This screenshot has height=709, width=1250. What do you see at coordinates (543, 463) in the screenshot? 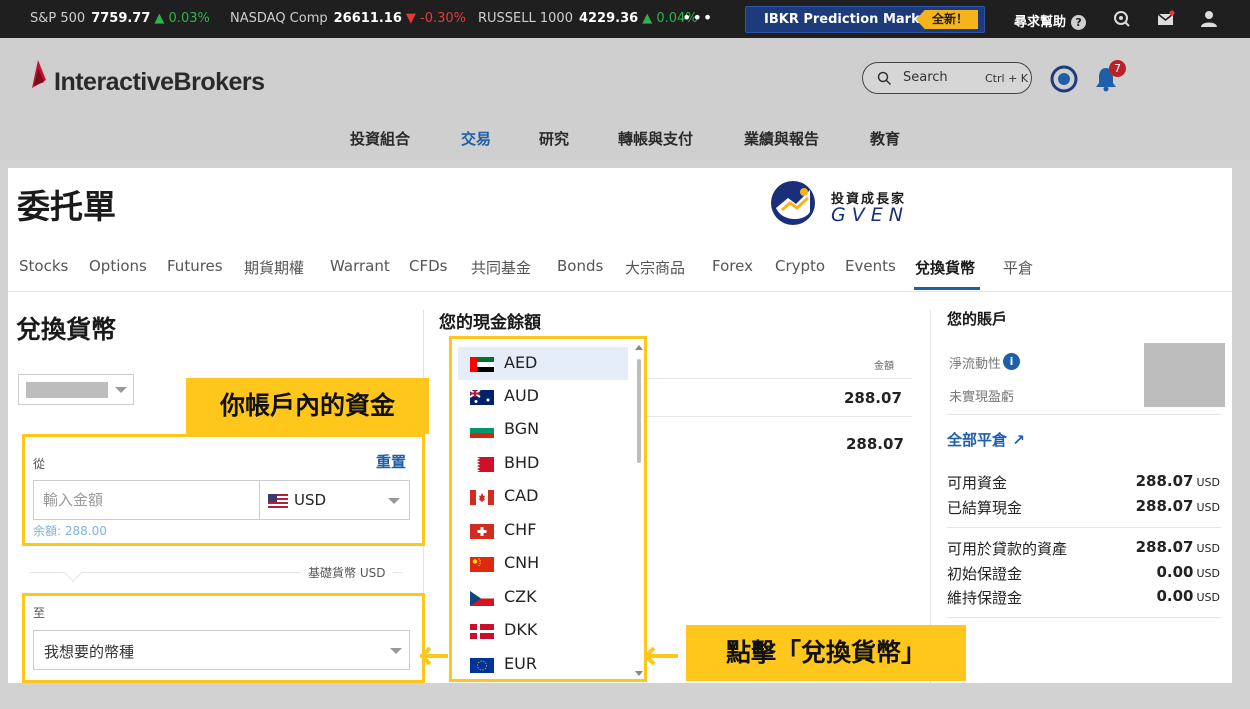
I see `currency-option-bhd: BHD` at bounding box center [543, 463].